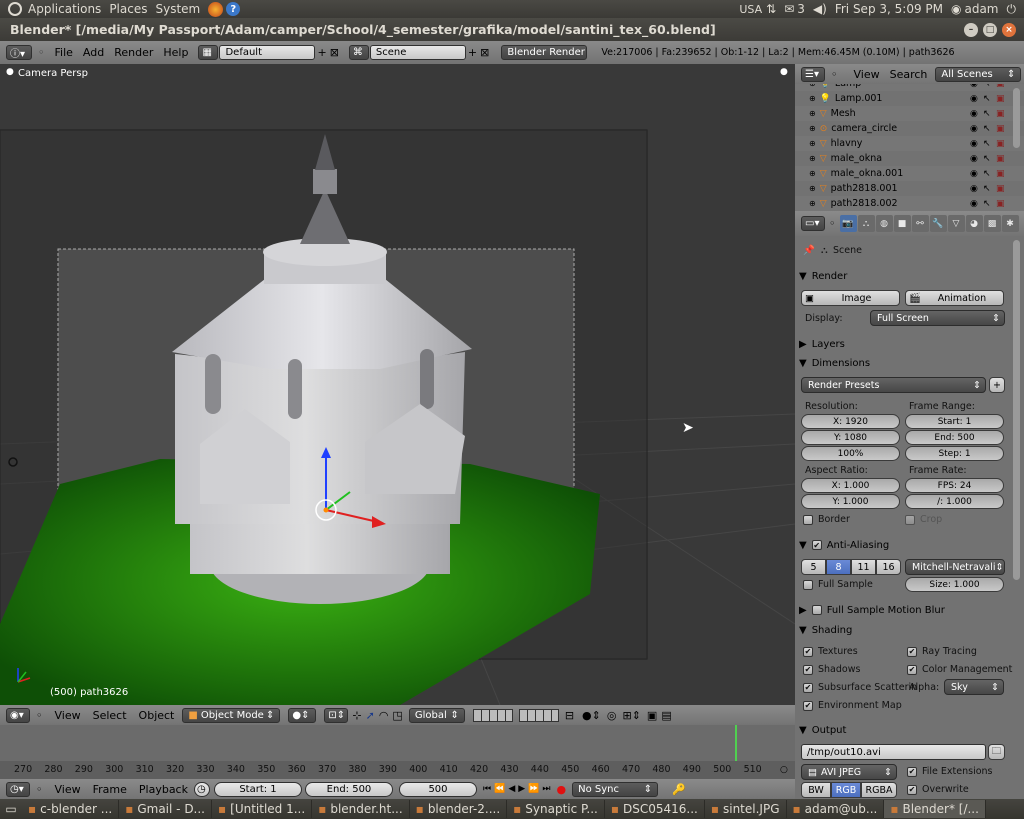 The height and width of the screenshot is (819, 1024). I want to click on ubuntu-logo-icon, so click(15, 9).